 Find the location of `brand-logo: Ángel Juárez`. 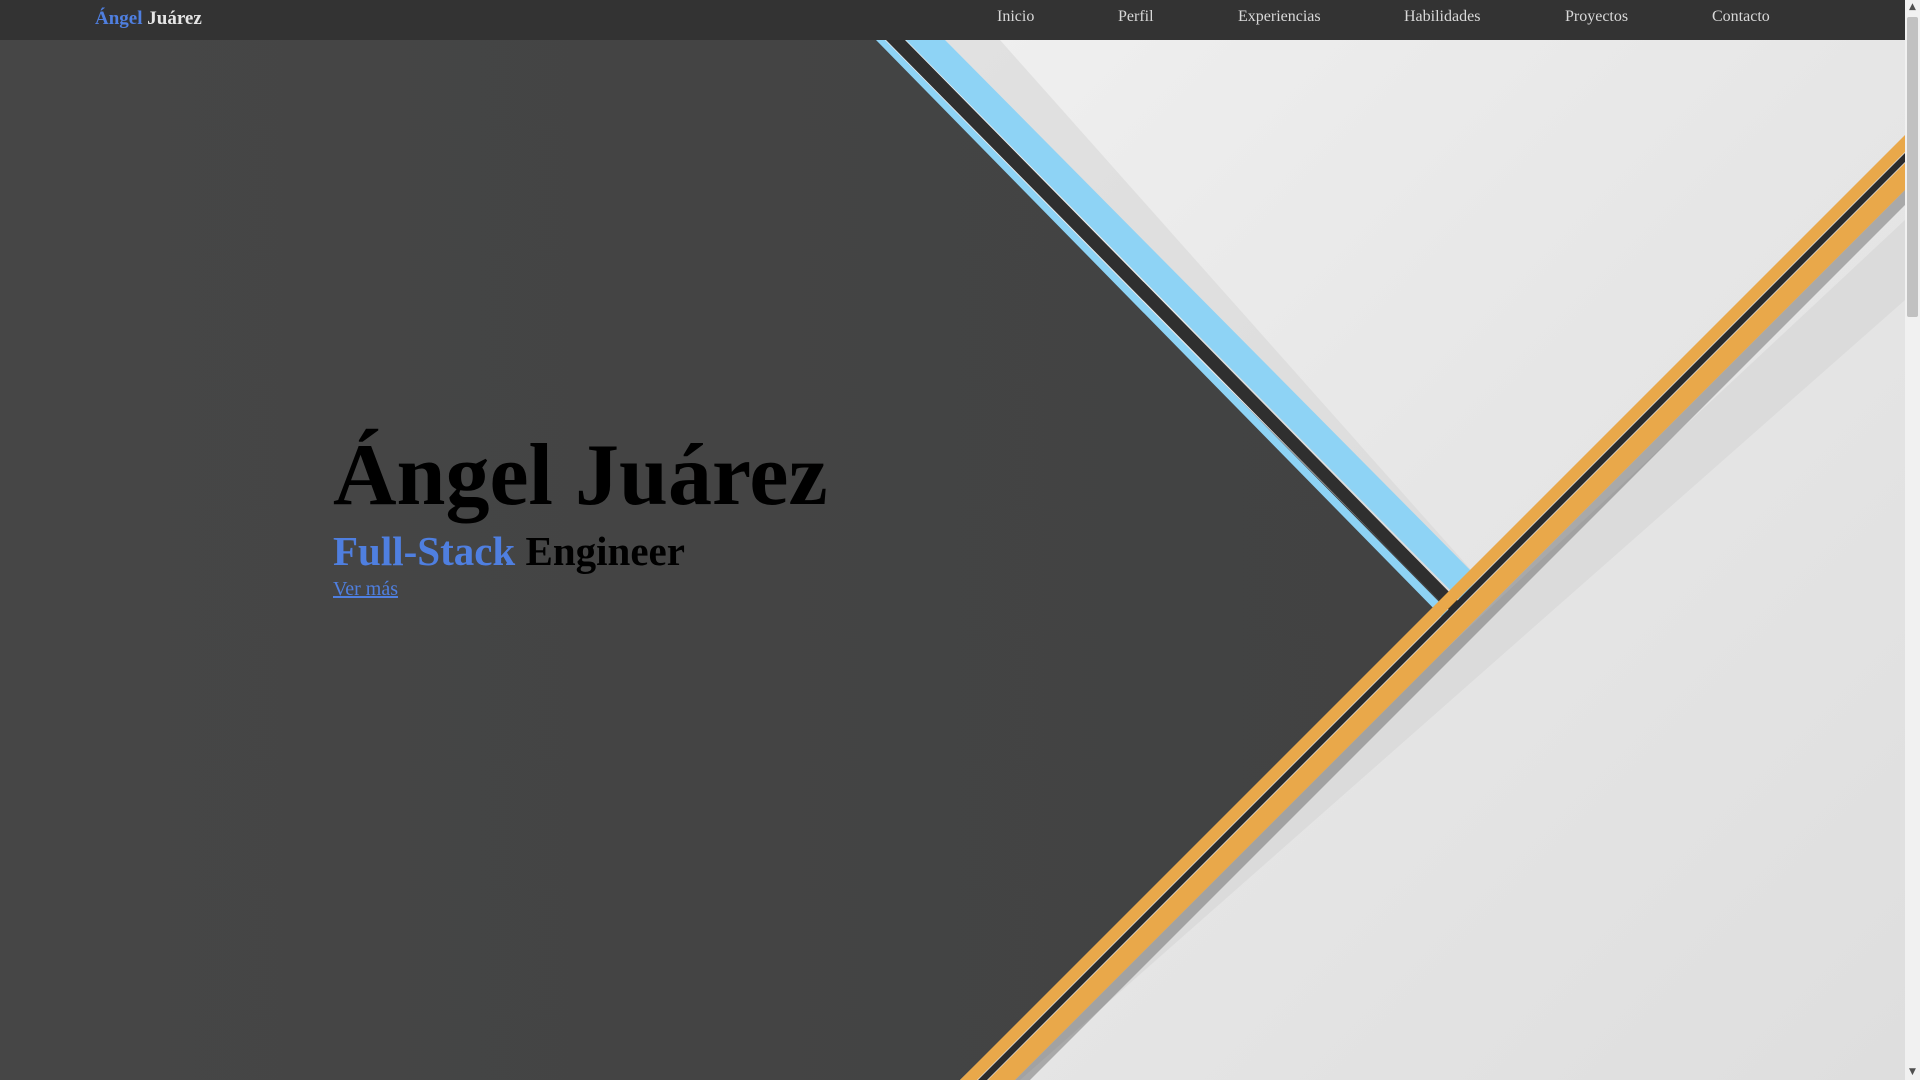

brand-logo: Ángel Juárez is located at coordinates (148, 19).